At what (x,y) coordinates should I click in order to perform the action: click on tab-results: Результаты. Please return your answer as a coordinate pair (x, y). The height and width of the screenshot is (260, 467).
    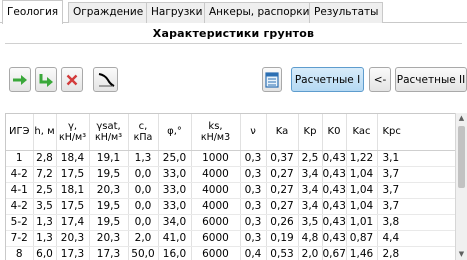
    Looking at the image, I should click on (346, 12).